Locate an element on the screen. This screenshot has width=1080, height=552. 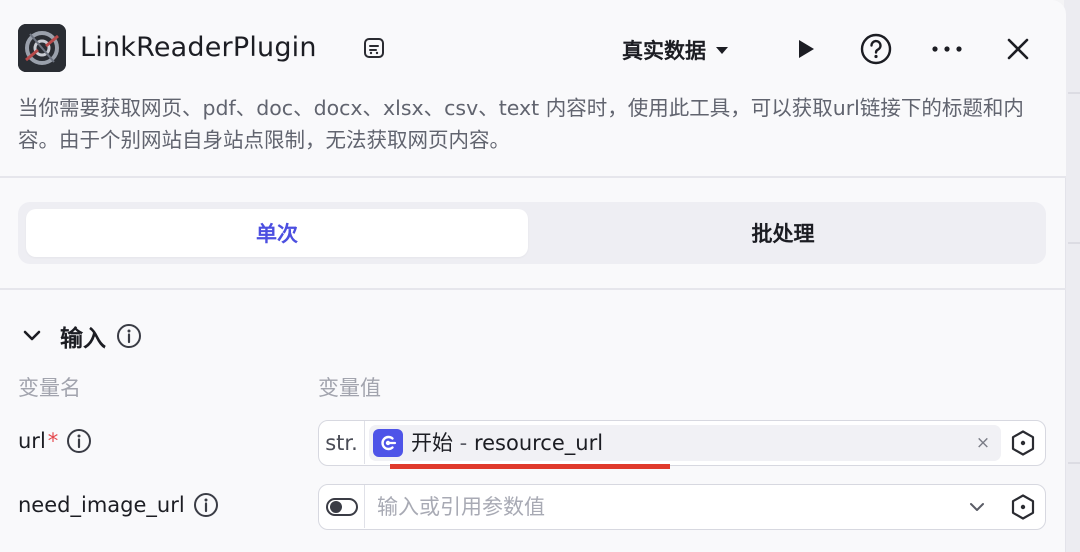
need-image-url-value-field: 输入或引用参数值 is located at coordinates (682, 507).